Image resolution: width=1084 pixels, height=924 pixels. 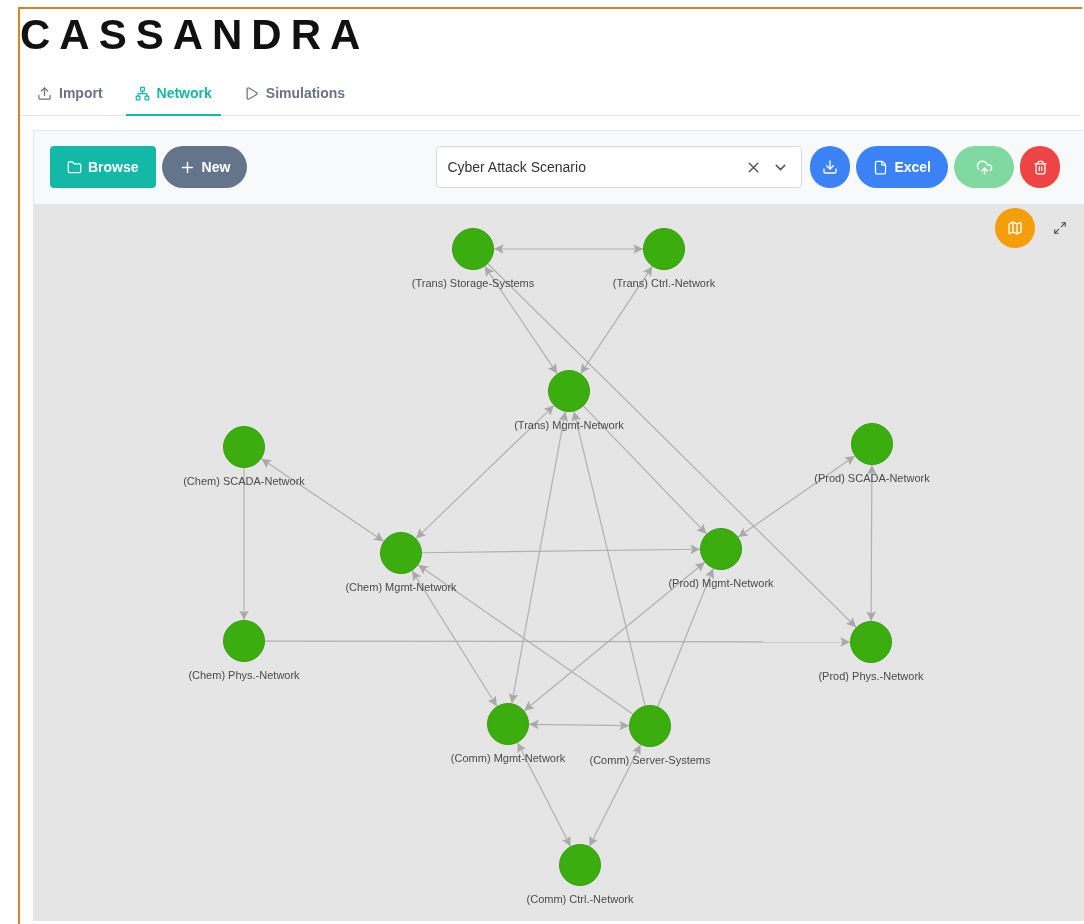 I want to click on delete-button, so click(x=1040, y=167).